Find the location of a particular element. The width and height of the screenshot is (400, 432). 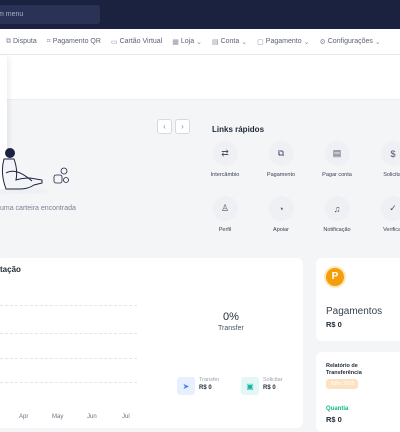

payments-value: R$ 0 is located at coordinates (334, 324).